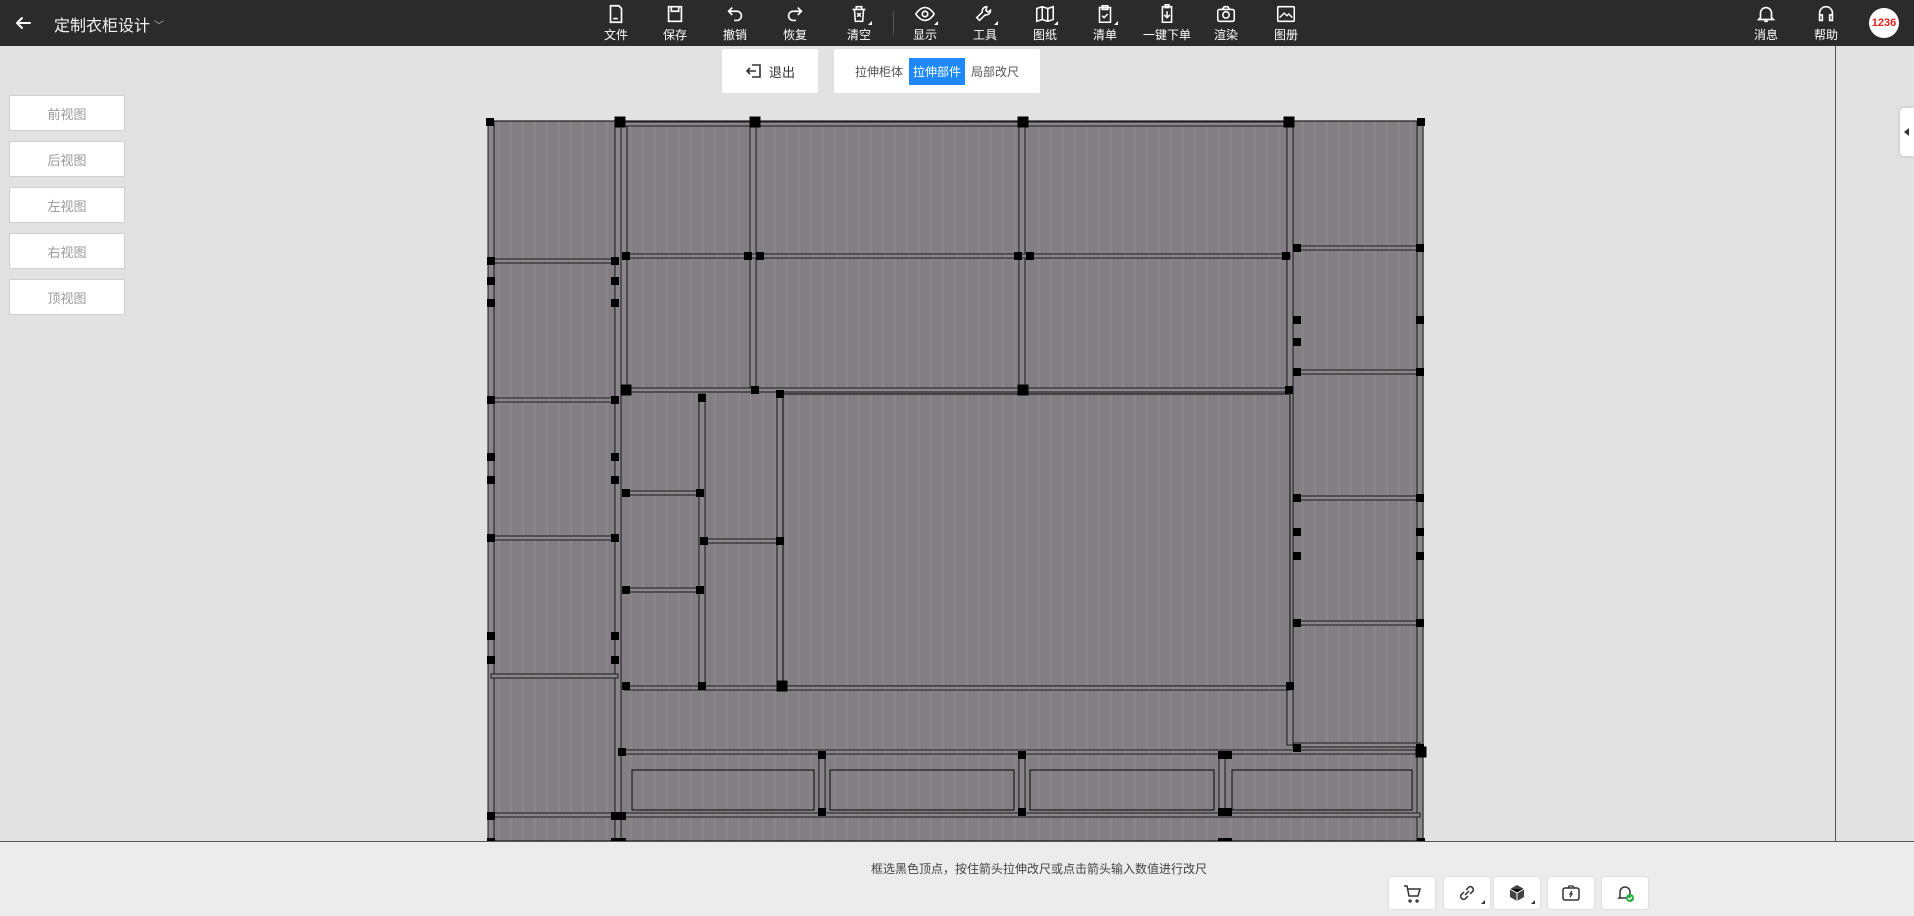  I want to click on top-view-button: 顶视图, so click(67, 297).